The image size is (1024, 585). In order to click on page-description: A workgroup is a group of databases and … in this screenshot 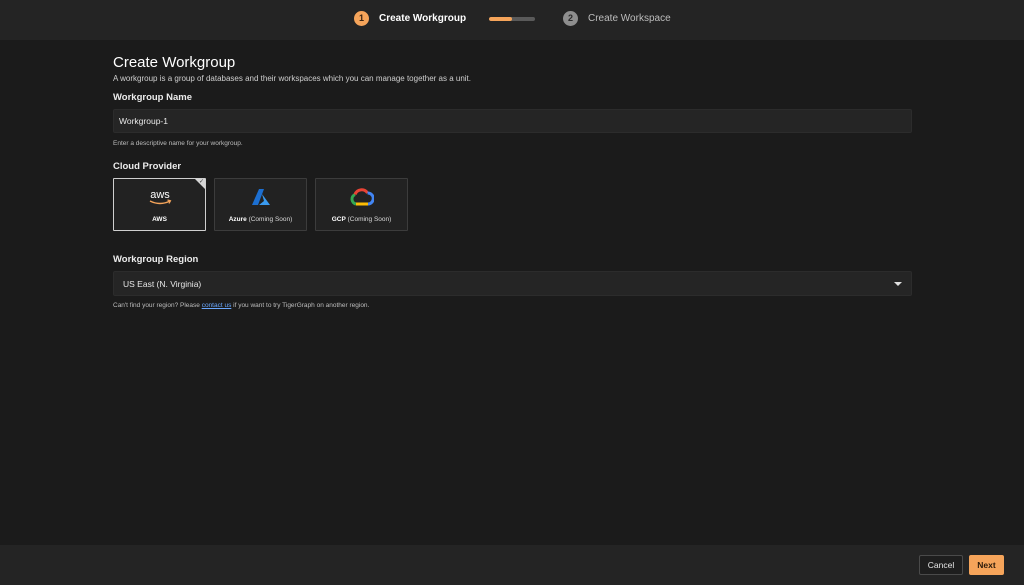, I will do `click(292, 78)`.